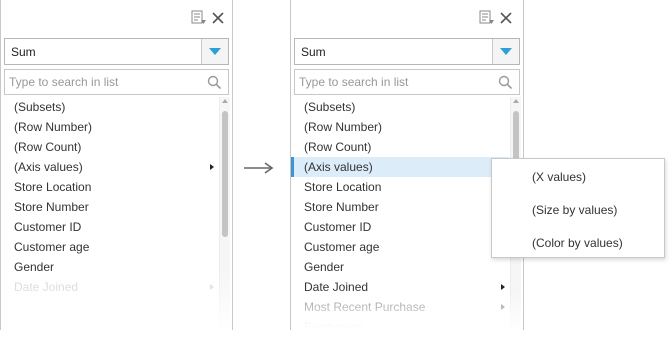 The width and height of the screenshot is (670, 344). I want to click on right-arrow-icon, so click(259, 168).